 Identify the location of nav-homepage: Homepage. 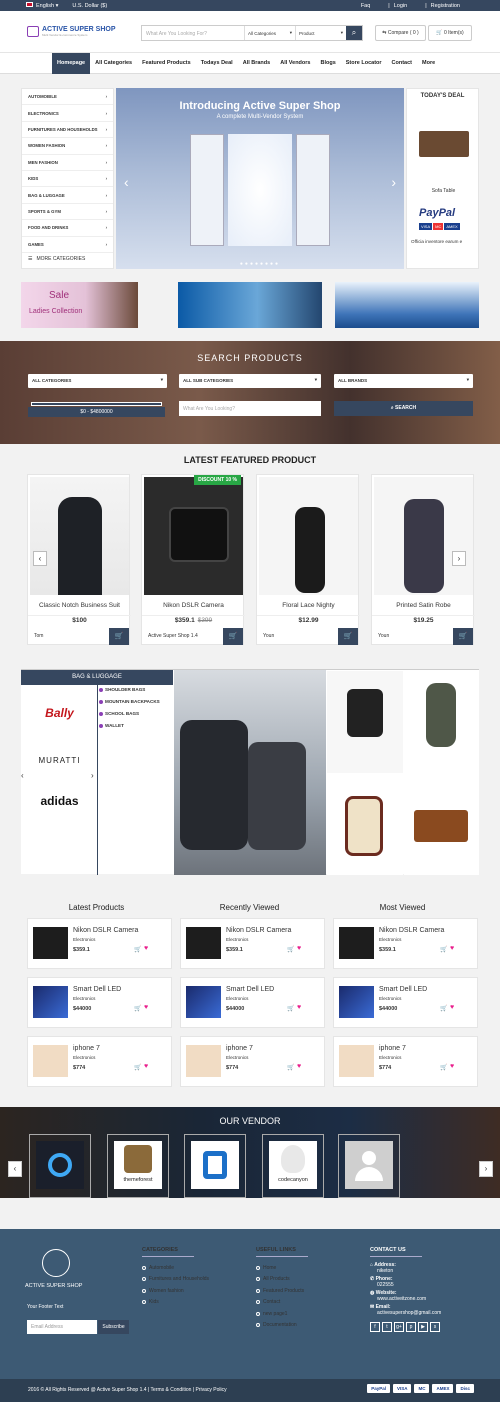
(71, 63).